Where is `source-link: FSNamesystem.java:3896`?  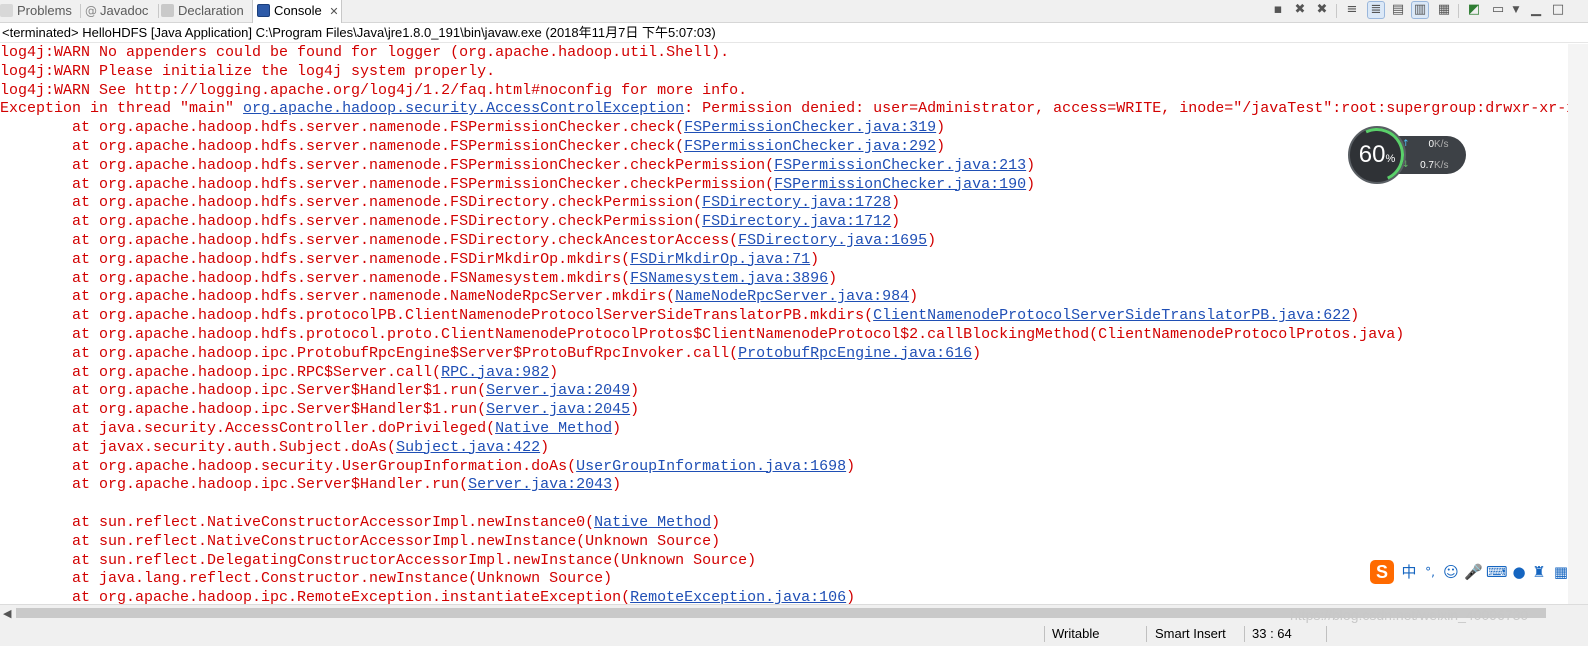 source-link: FSNamesystem.java:3896 is located at coordinates (729, 278).